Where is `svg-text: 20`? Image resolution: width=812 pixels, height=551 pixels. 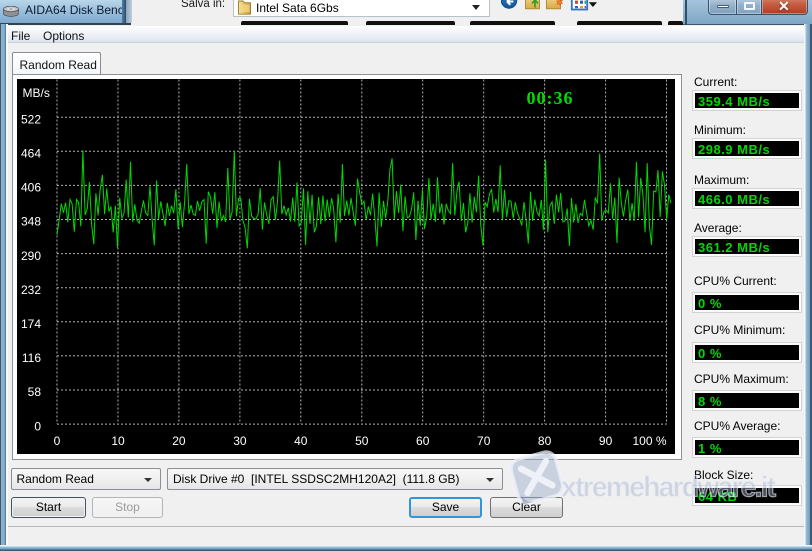
svg-text: 20 is located at coordinates (179, 441).